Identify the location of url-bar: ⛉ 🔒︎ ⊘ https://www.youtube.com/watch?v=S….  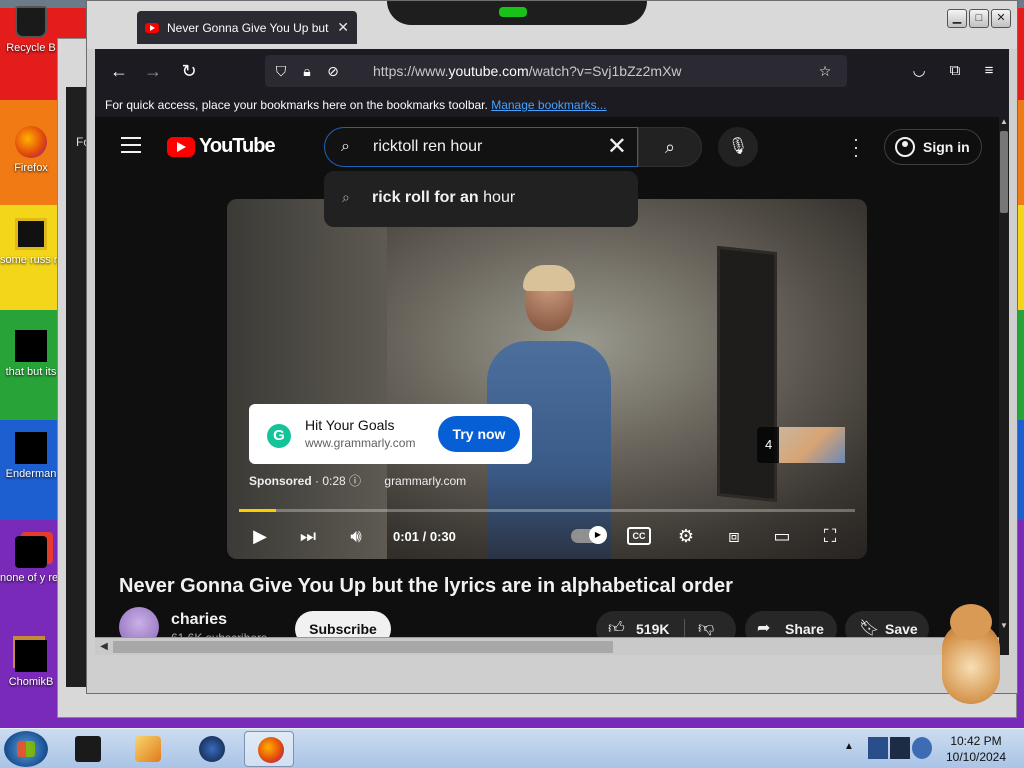
(556, 71).